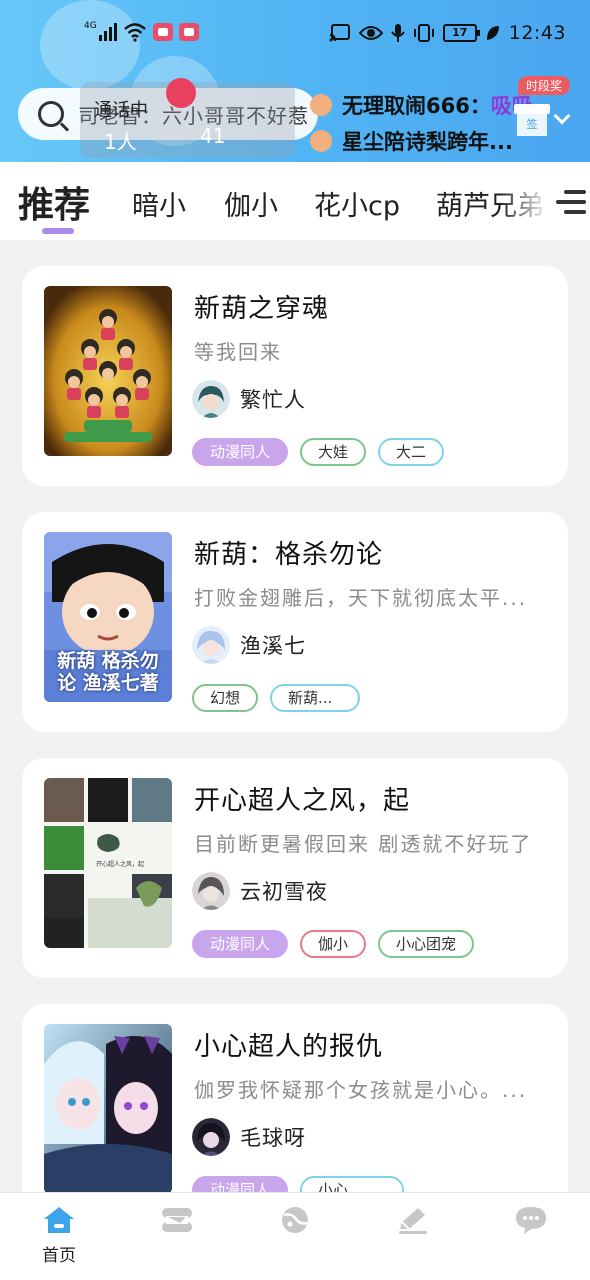 This screenshot has width=590, height=1280. I want to click on story-tags: 动漫同人 伽小 小心团宠, so click(333, 944).